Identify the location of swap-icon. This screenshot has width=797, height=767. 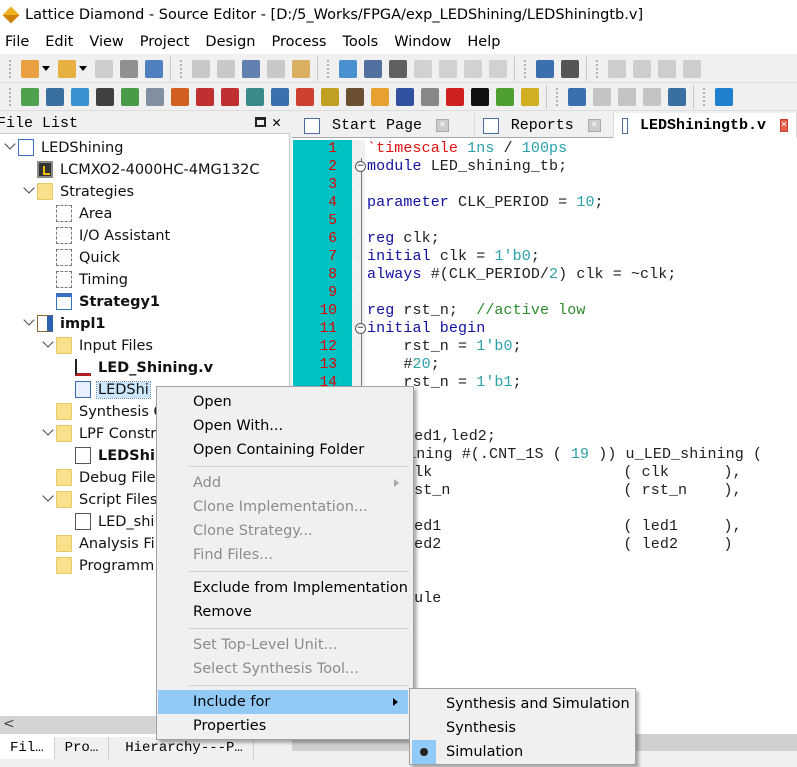
(651, 96).